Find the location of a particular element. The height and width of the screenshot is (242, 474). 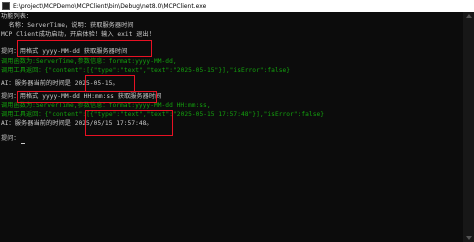

scroll-down-arrow-icon is located at coordinates (469, 238).